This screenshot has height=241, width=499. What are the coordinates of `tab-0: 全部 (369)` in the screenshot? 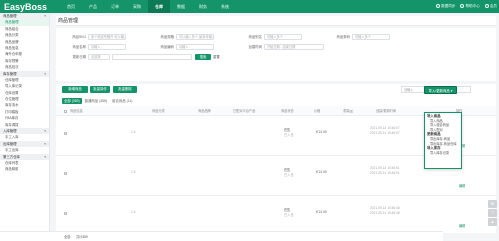 It's located at (72, 101).